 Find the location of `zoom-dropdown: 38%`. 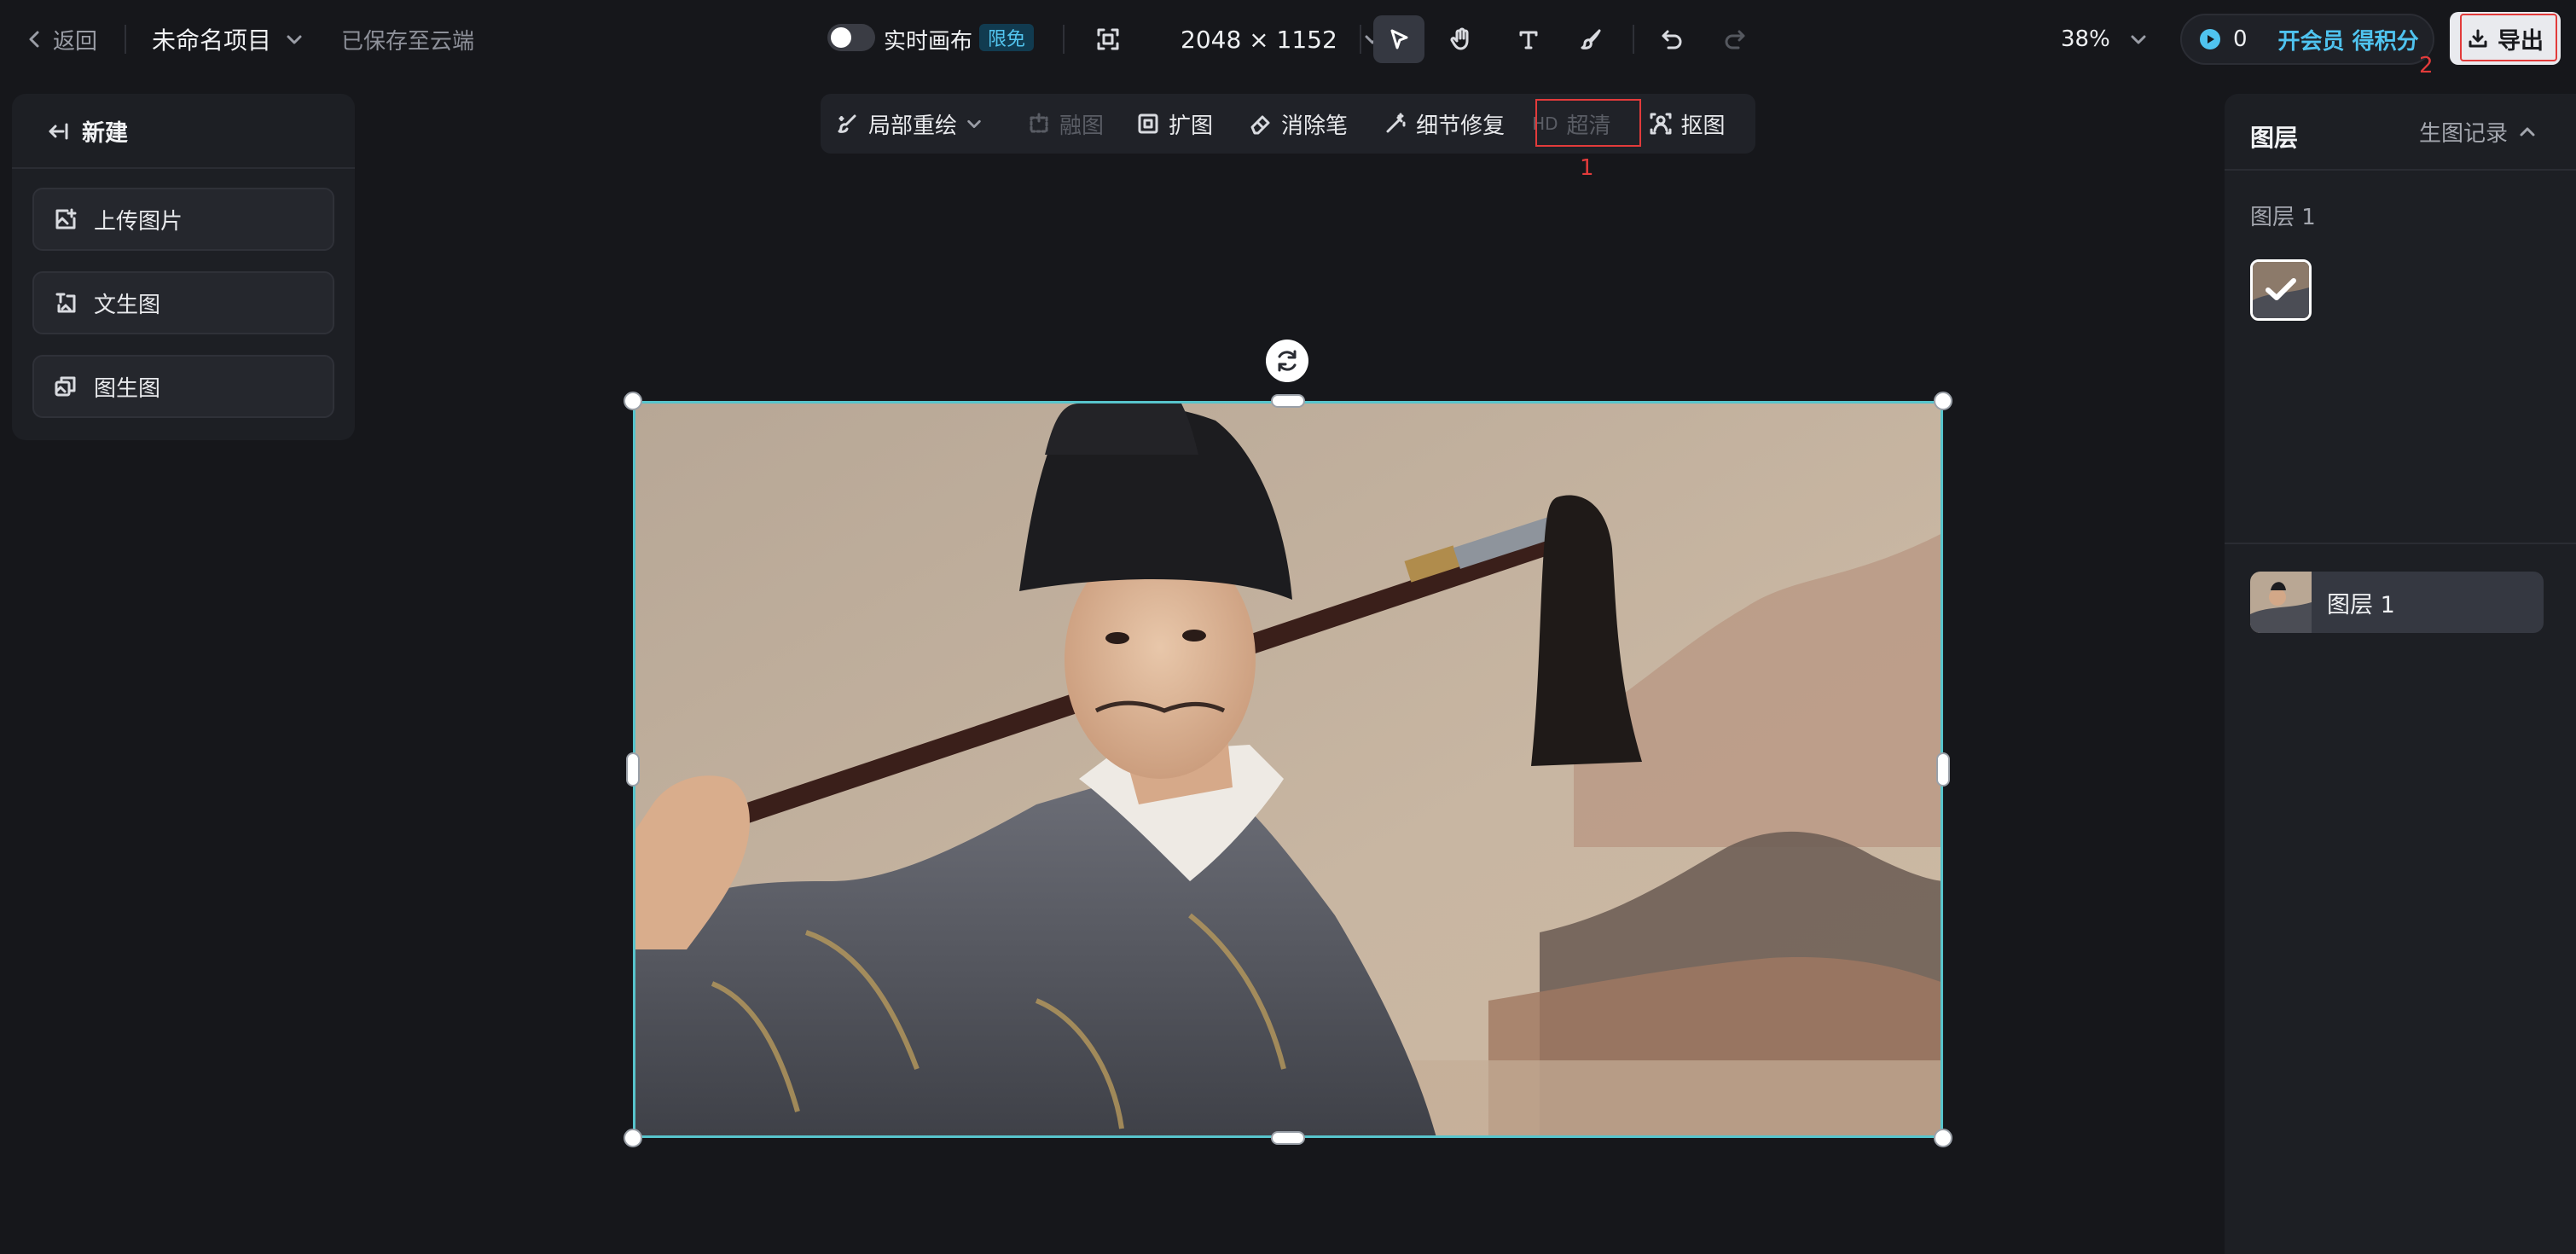

zoom-dropdown: 38% is located at coordinates (2104, 39).